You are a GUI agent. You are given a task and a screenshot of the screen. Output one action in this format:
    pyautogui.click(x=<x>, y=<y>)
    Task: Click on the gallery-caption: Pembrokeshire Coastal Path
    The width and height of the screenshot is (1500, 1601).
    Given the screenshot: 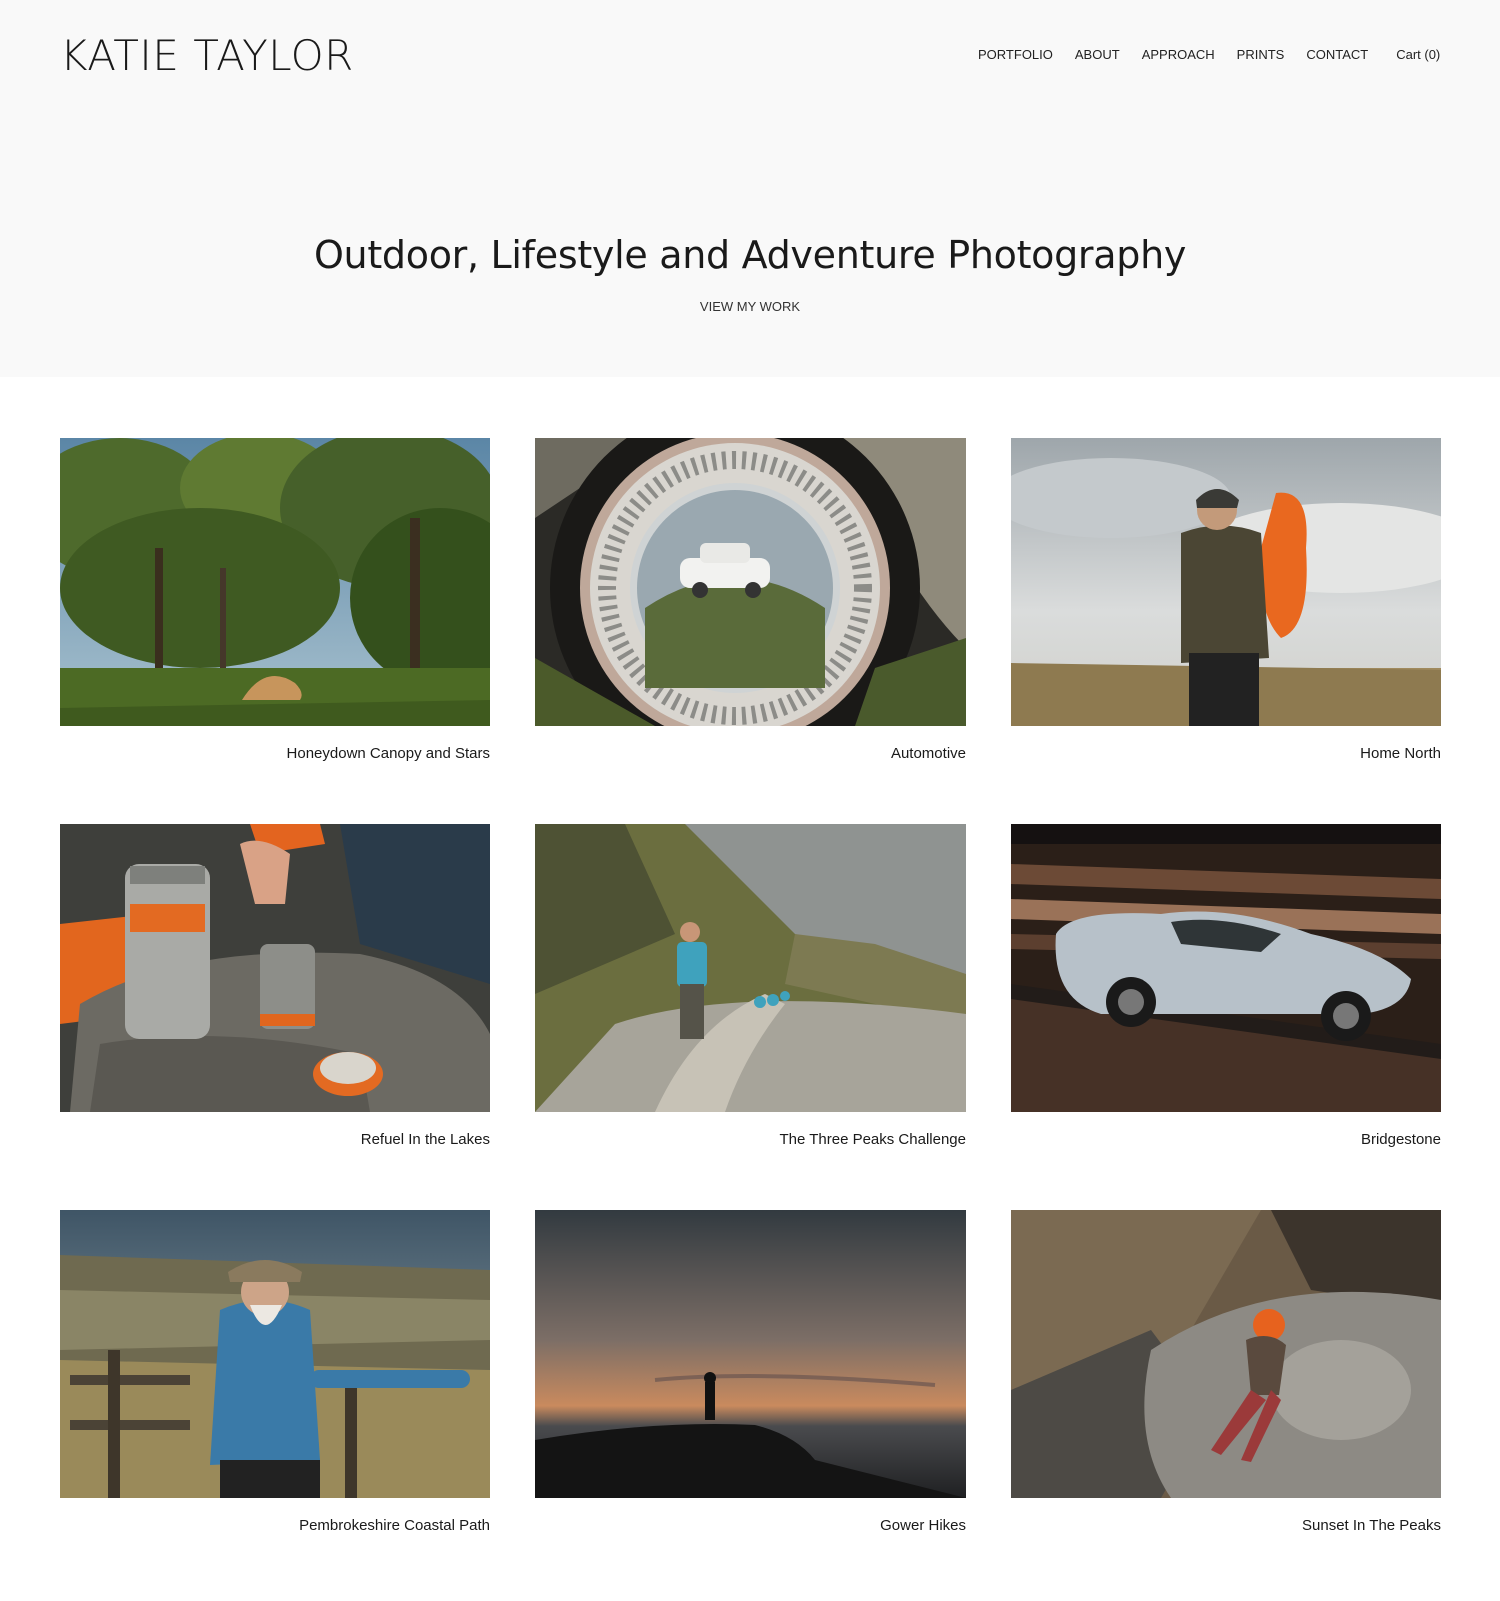 What is the action you would take?
    pyautogui.click(x=275, y=1526)
    